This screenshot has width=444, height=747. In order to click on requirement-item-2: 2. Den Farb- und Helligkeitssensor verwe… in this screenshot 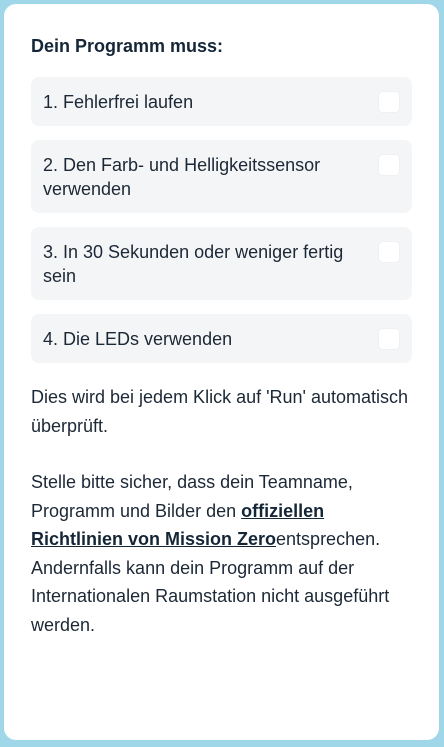, I will do `click(221, 176)`.